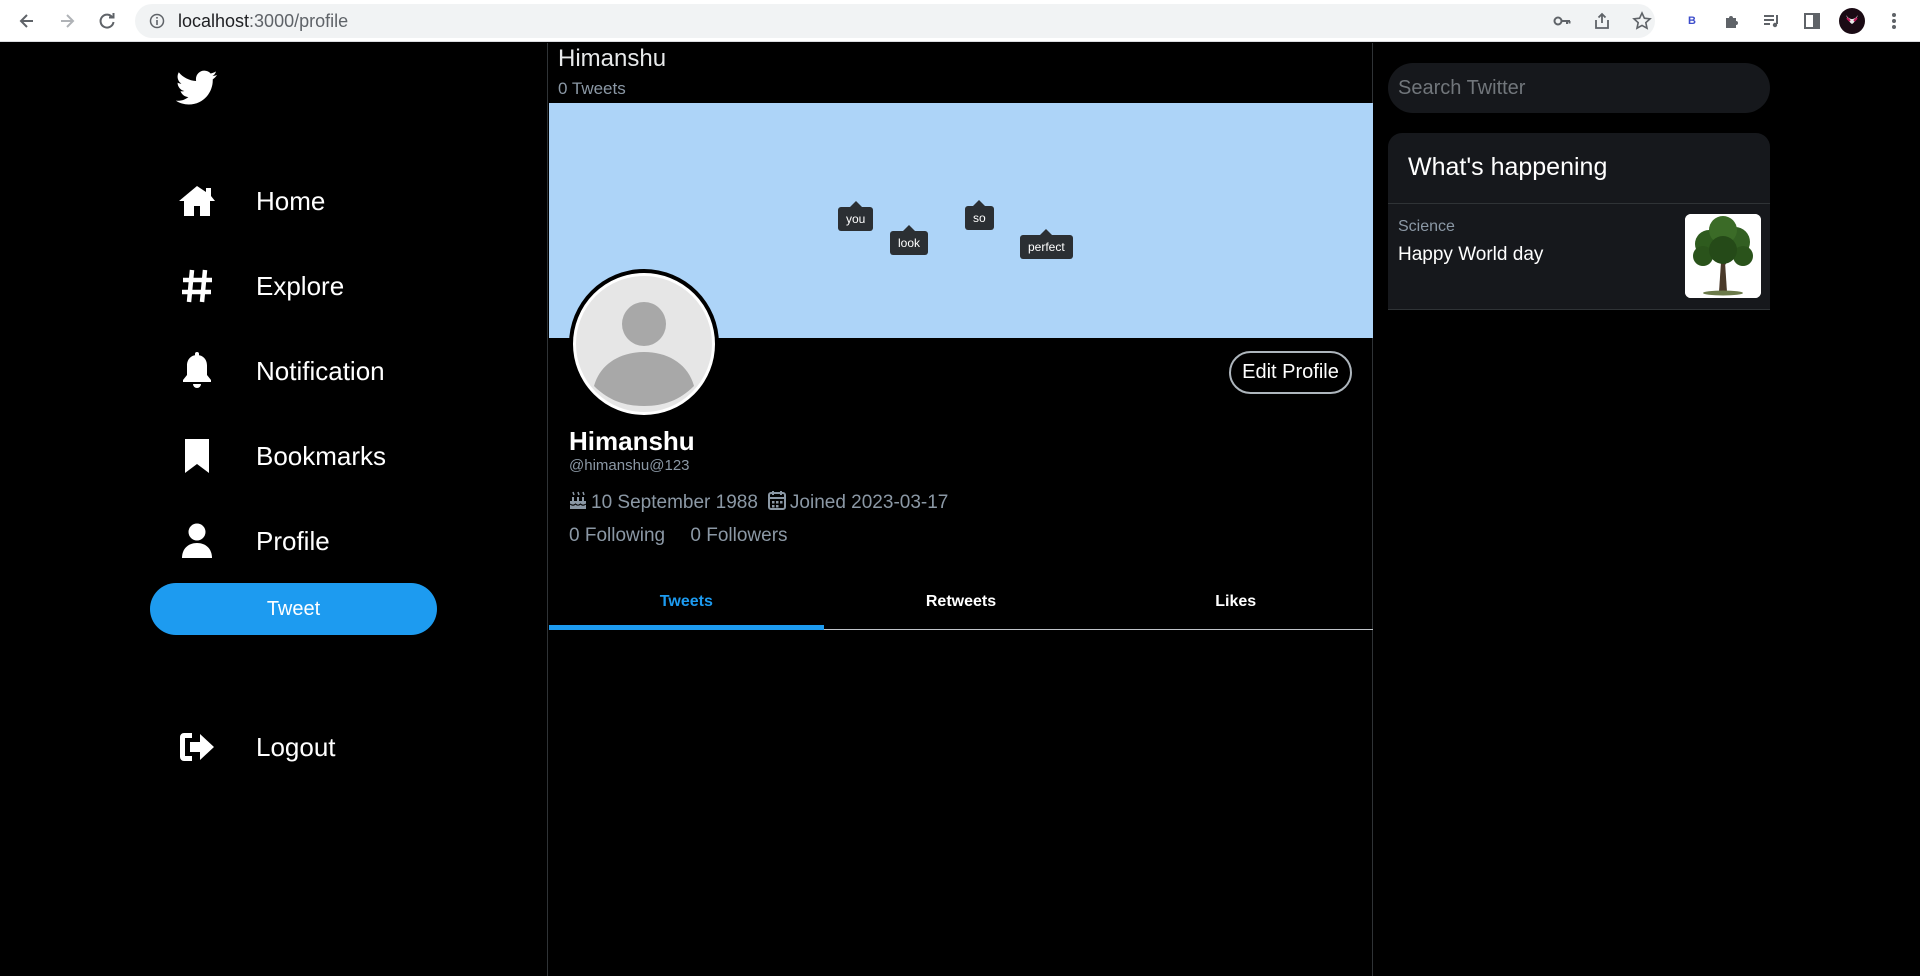 This screenshot has height=976, width=1920. Describe the element at coordinates (592, 88) in the screenshot. I see `header-tweet-count: 0 Tweets` at that location.